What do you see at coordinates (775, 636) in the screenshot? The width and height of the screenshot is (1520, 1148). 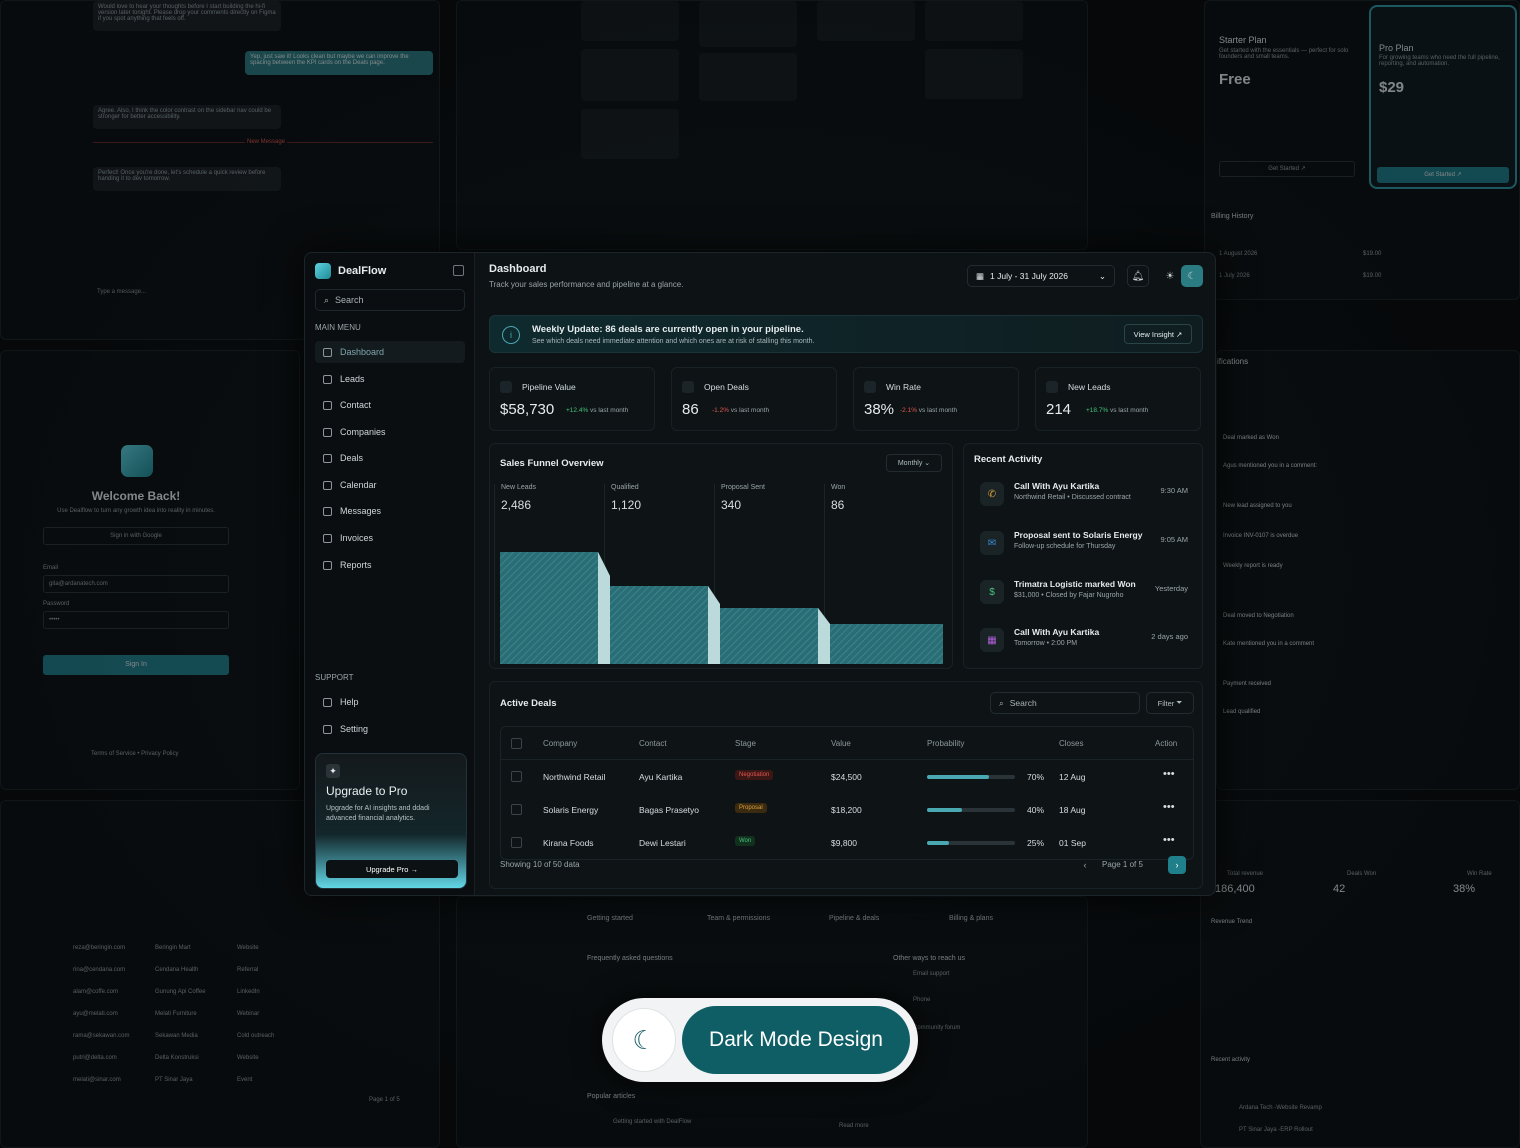 I see `funnel-bar-proposal` at bounding box center [775, 636].